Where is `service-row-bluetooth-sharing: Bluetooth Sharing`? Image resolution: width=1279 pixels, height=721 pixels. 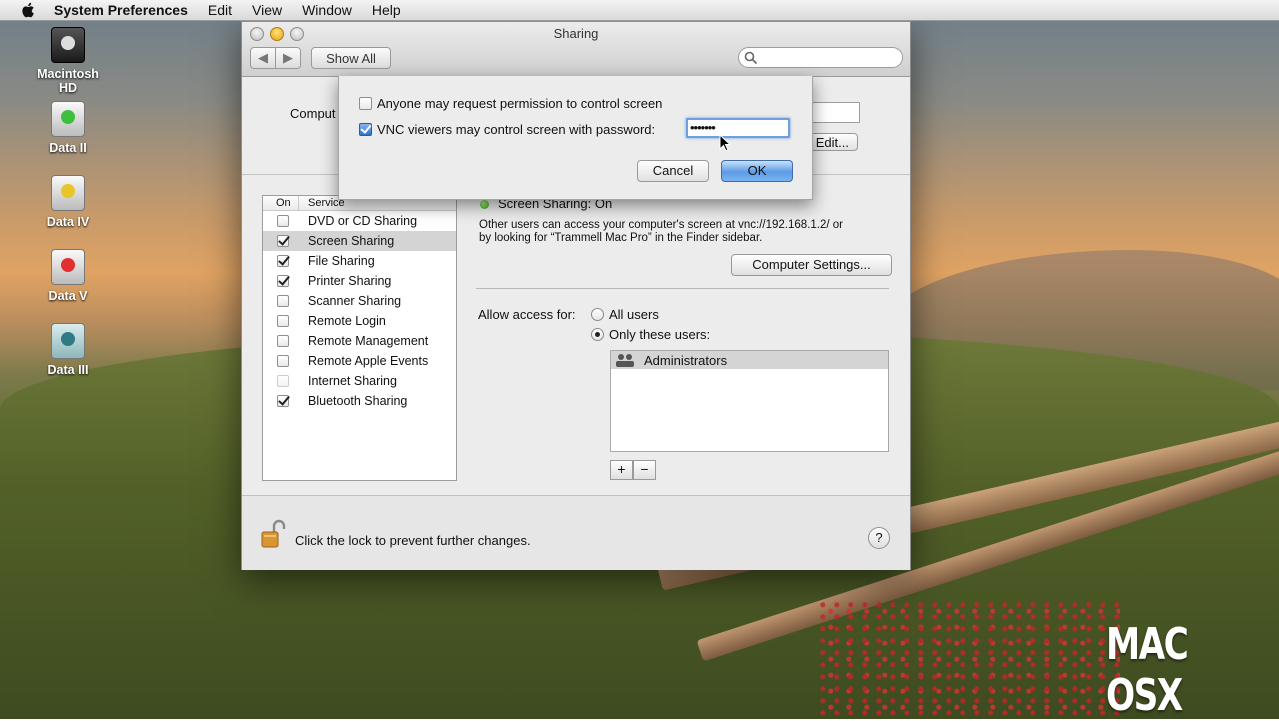
service-row-bluetooth-sharing: Bluetooth Sharing is located at coordinates (359, 401).